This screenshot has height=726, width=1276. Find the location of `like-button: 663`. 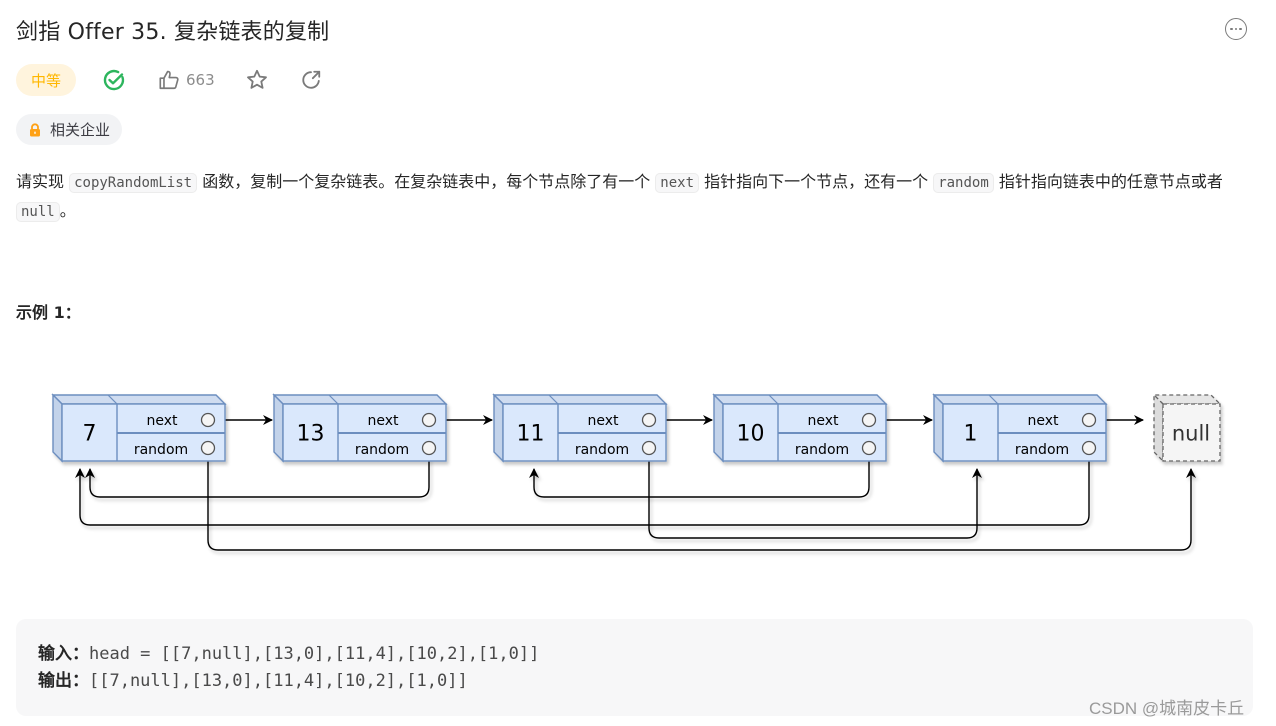

like-button: 663 is located at coordinates (186, 80).